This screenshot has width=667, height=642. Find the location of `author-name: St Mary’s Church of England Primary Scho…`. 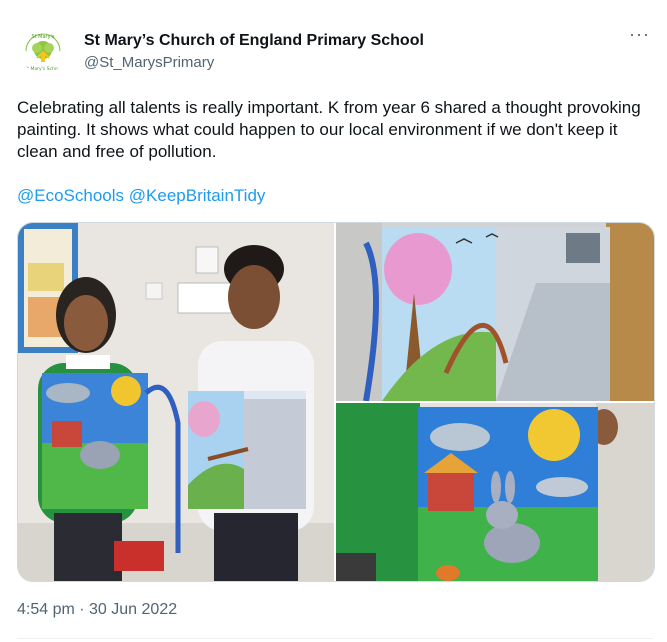

author-name: St Mary’s Church of England Primary Scho… is located at coordinates (254, 41).